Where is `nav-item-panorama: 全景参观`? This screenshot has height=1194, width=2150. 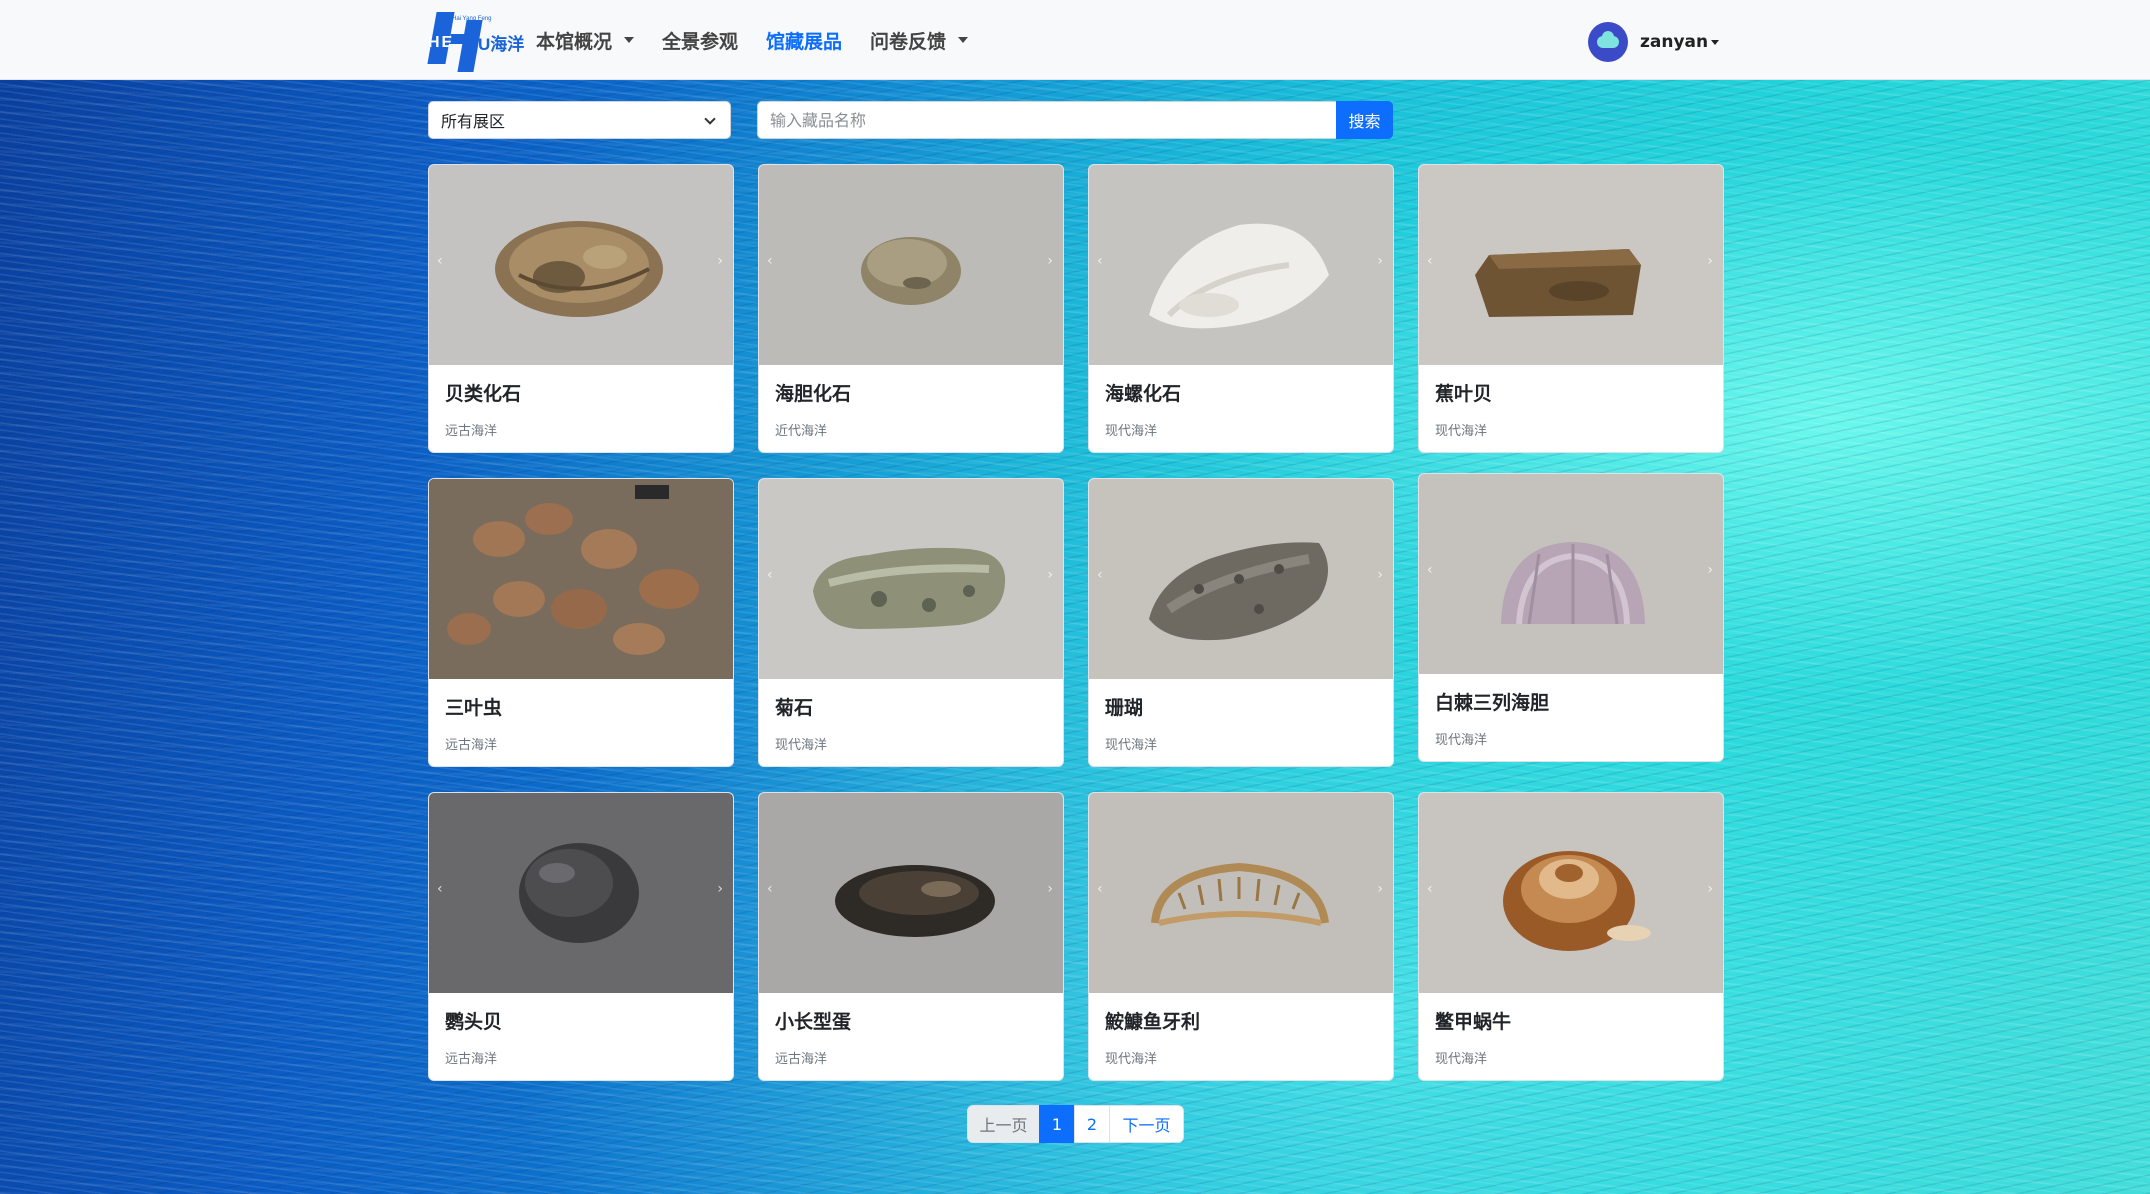 nav-item-panorama: 全景参观 is located at coordinates (700, 40).